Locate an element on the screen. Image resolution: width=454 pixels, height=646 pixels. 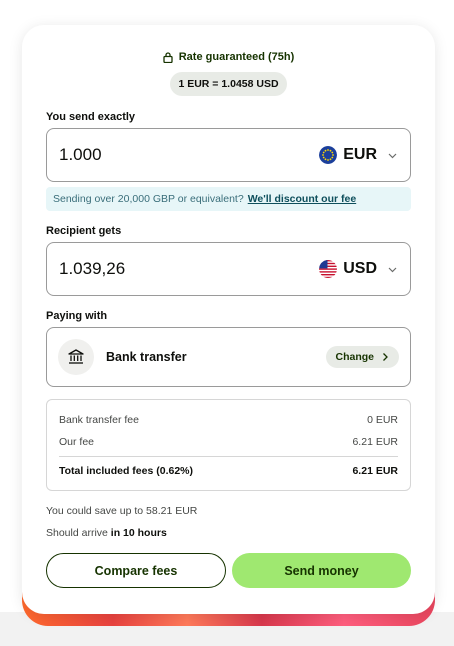
exchange-rate-badge: 1 EUR = 1.0458 USD is located at coordinates (228, 84).